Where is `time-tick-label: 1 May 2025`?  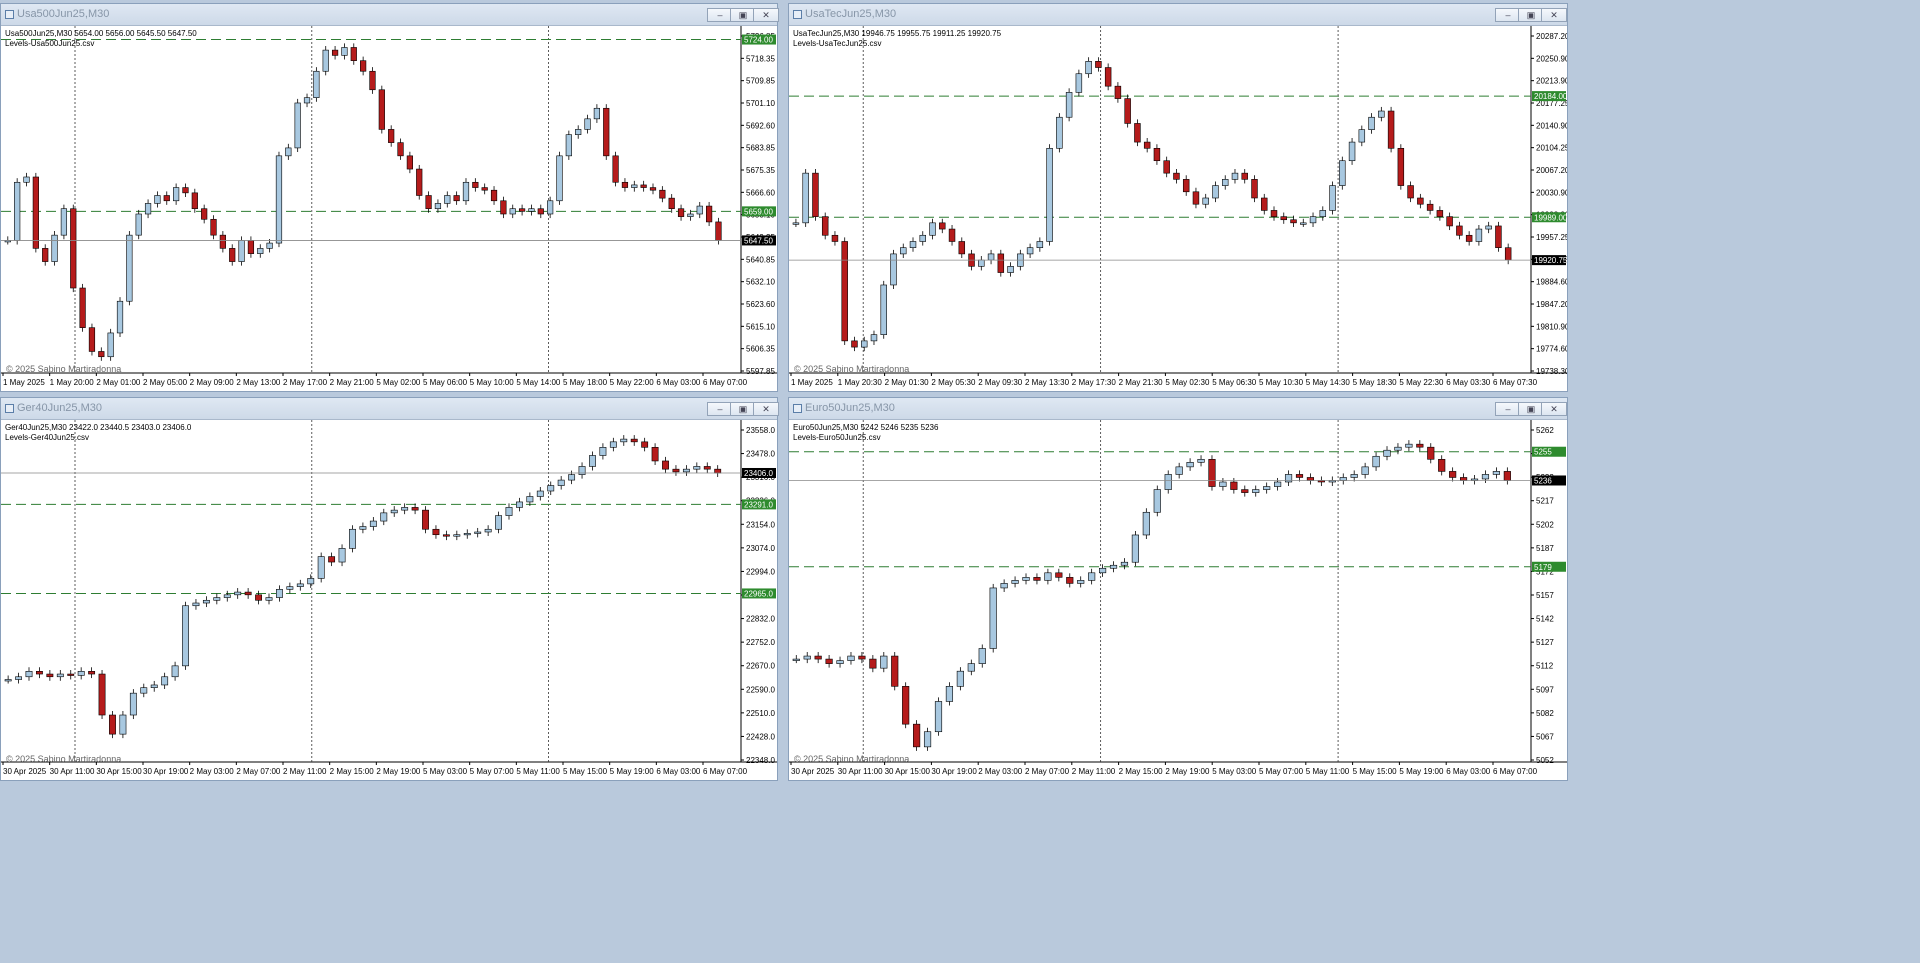 time-tick-label: 1 May 2025 is located at coordinates (812, 382).